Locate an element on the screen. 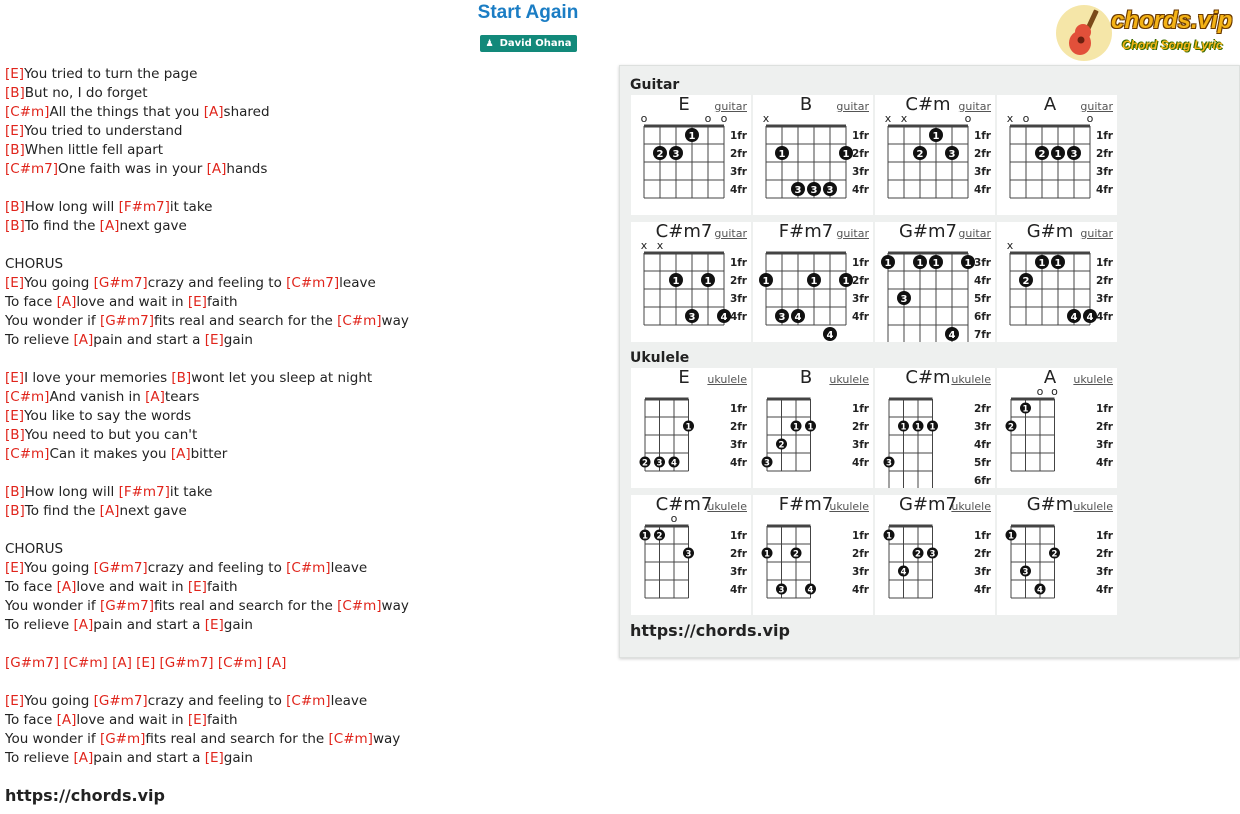 This screenshot has width=1240, height=814. lyric-text: next gave is located at coordinates (153, 511).